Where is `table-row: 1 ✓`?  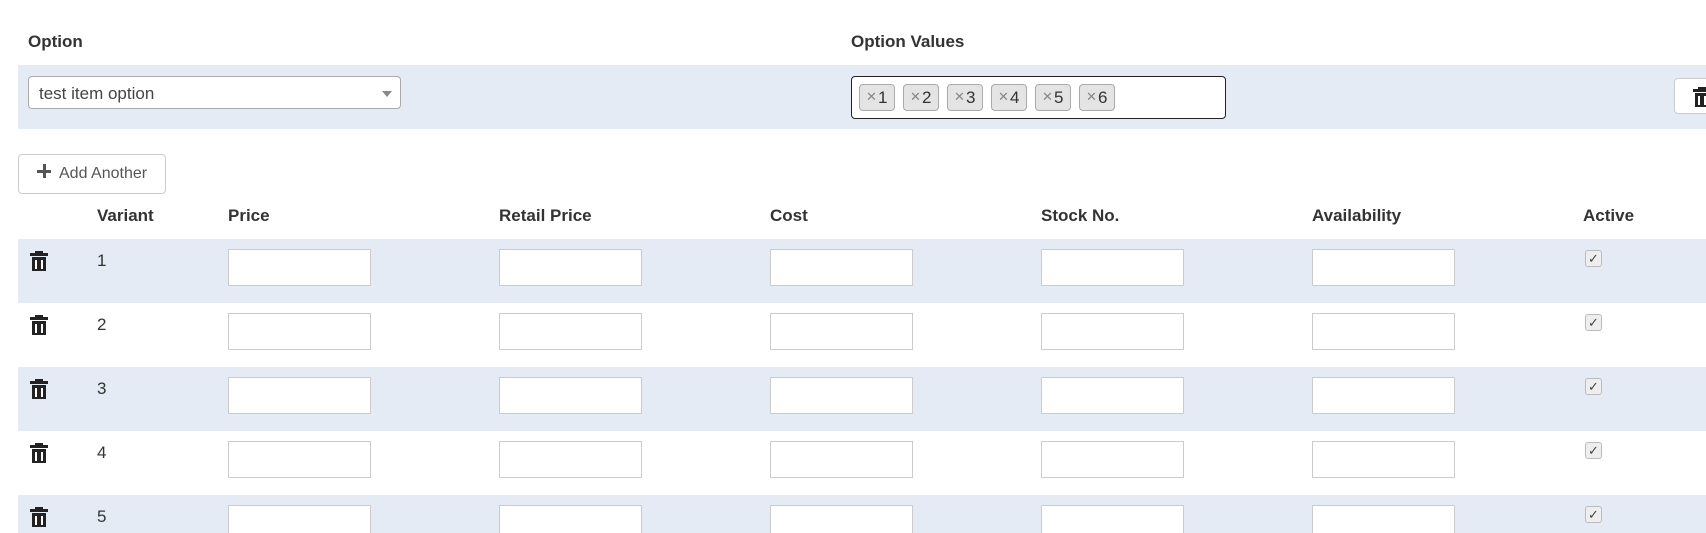 table-row: 1 ✓ is located at coordinates (862, 271).